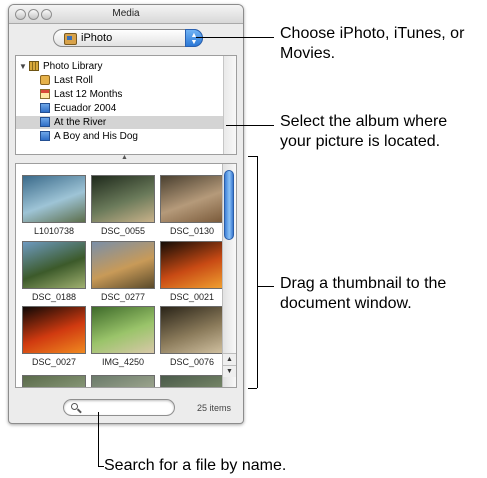 This screenshot has width=487, height=478. Describe the element at coordinates (73, 66) in the screenshot. I see `source-item-label: Photo Library` at that location.